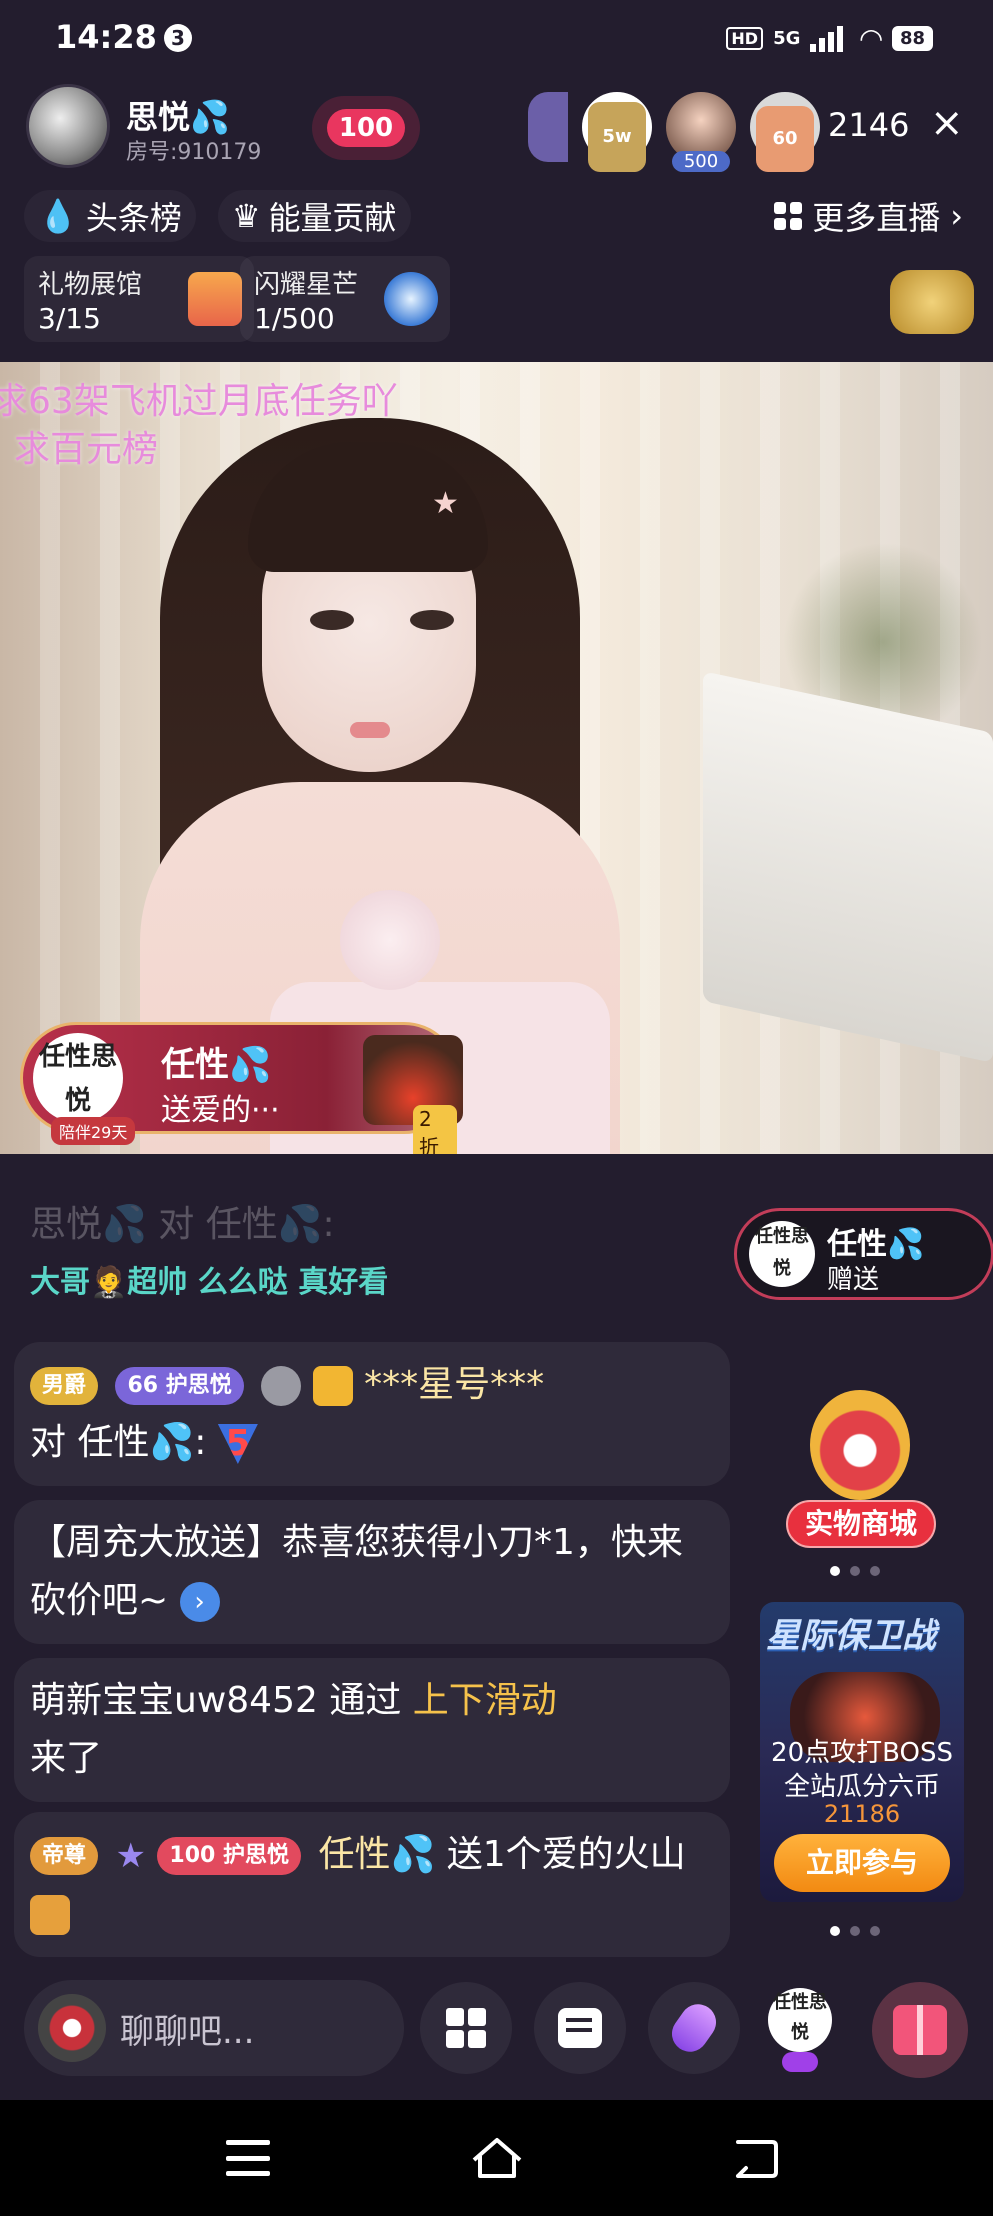 The height and width of the screenshot is (2216, 993). What do you see at coordinates (356, 1571) in the screenshot?
I see `chat-text: 【周充大放送】恭喜您获得小刀*1，快来砍价吧~` at bounding box center [356, 1571].